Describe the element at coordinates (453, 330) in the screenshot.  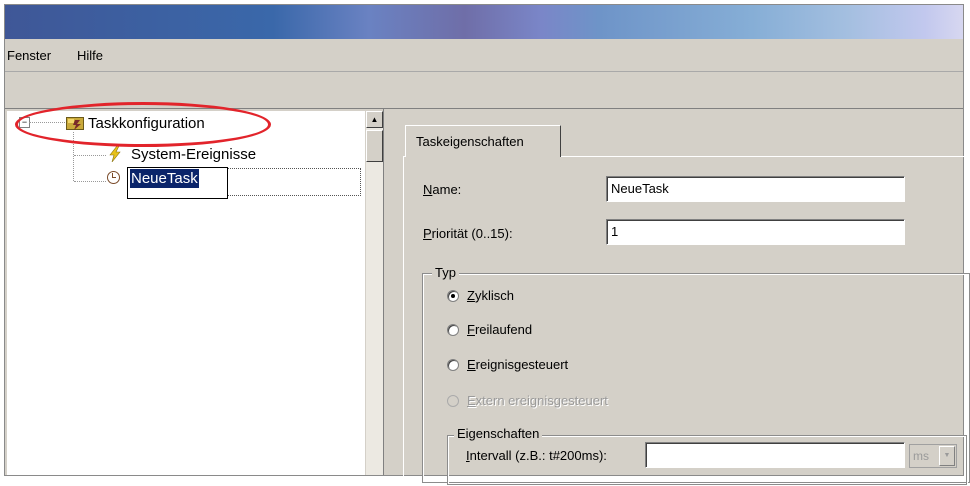
I see `radio-freilaufend` at that location.